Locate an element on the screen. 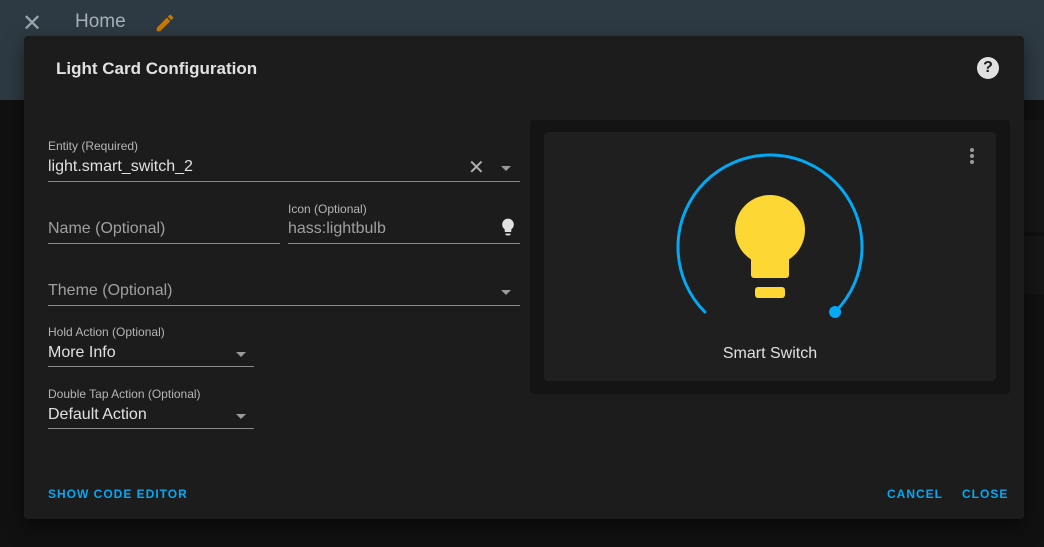 Image resolution: width=1044 pixels, height=547 pixels. pencil-icon is located at coordinates (165, 23).